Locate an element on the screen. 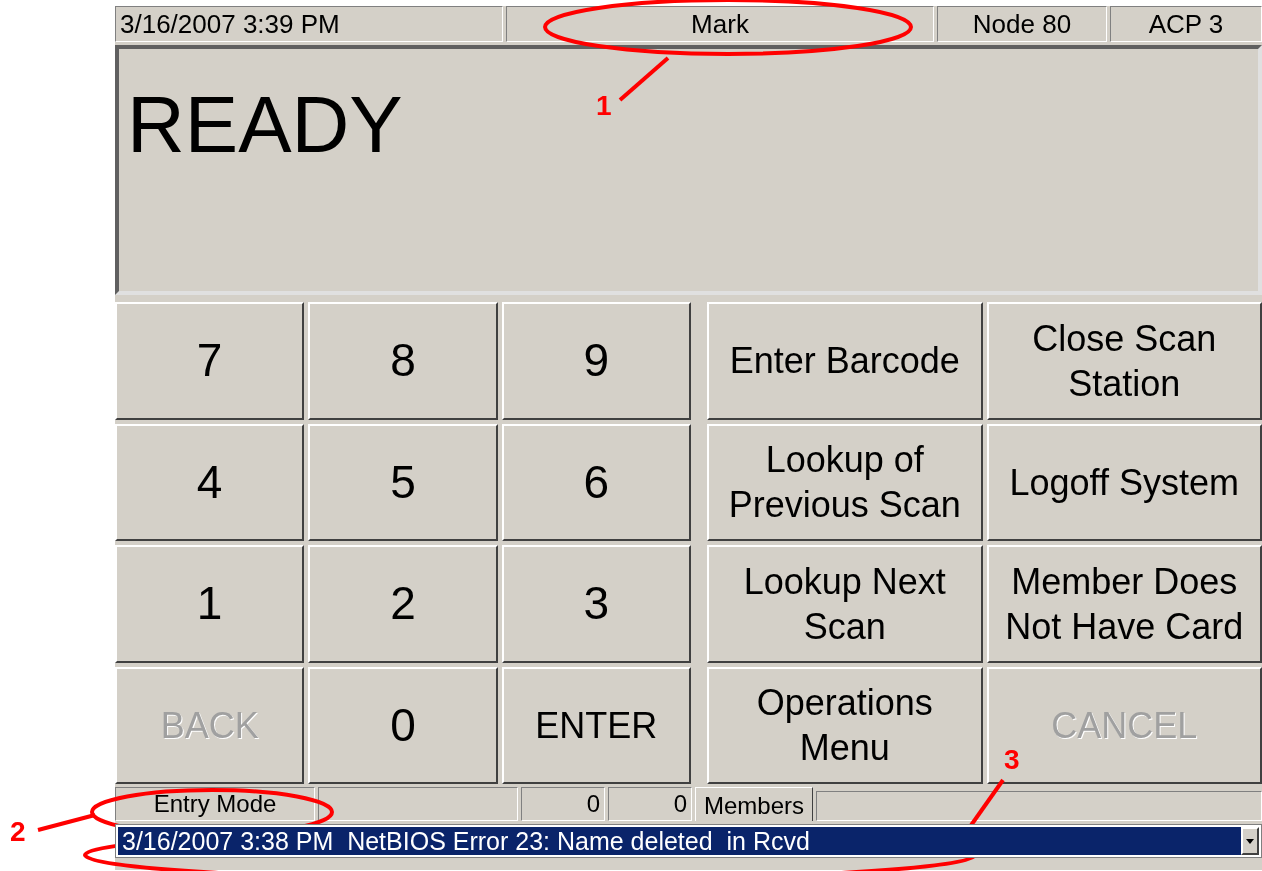 Image resolution: width=1262 pixels, height=871 pixels. key-button: 9 is located at coordinates (596, 361).